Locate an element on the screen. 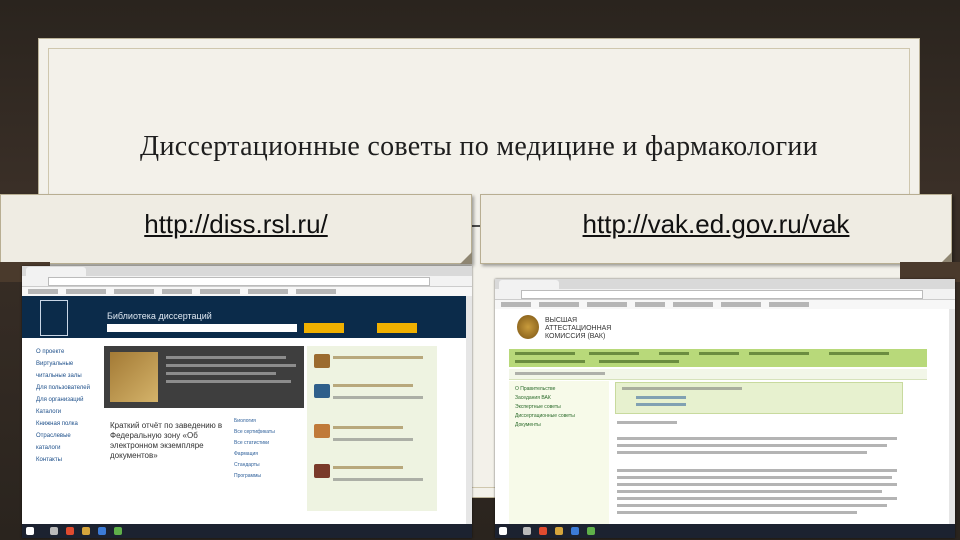  right-url-link: http://vak.ed.gov.ru/vak is located at coordinates (716, 224).